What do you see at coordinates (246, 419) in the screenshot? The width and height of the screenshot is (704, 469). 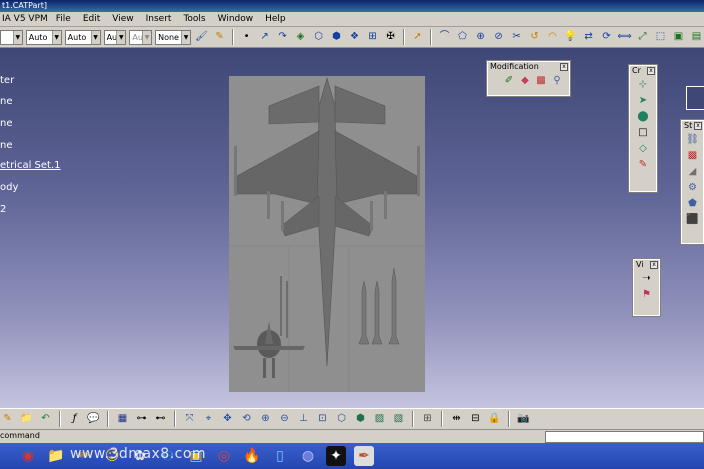 I see `rotate-view-icon: ⟲` at bounding box center [246, 419].